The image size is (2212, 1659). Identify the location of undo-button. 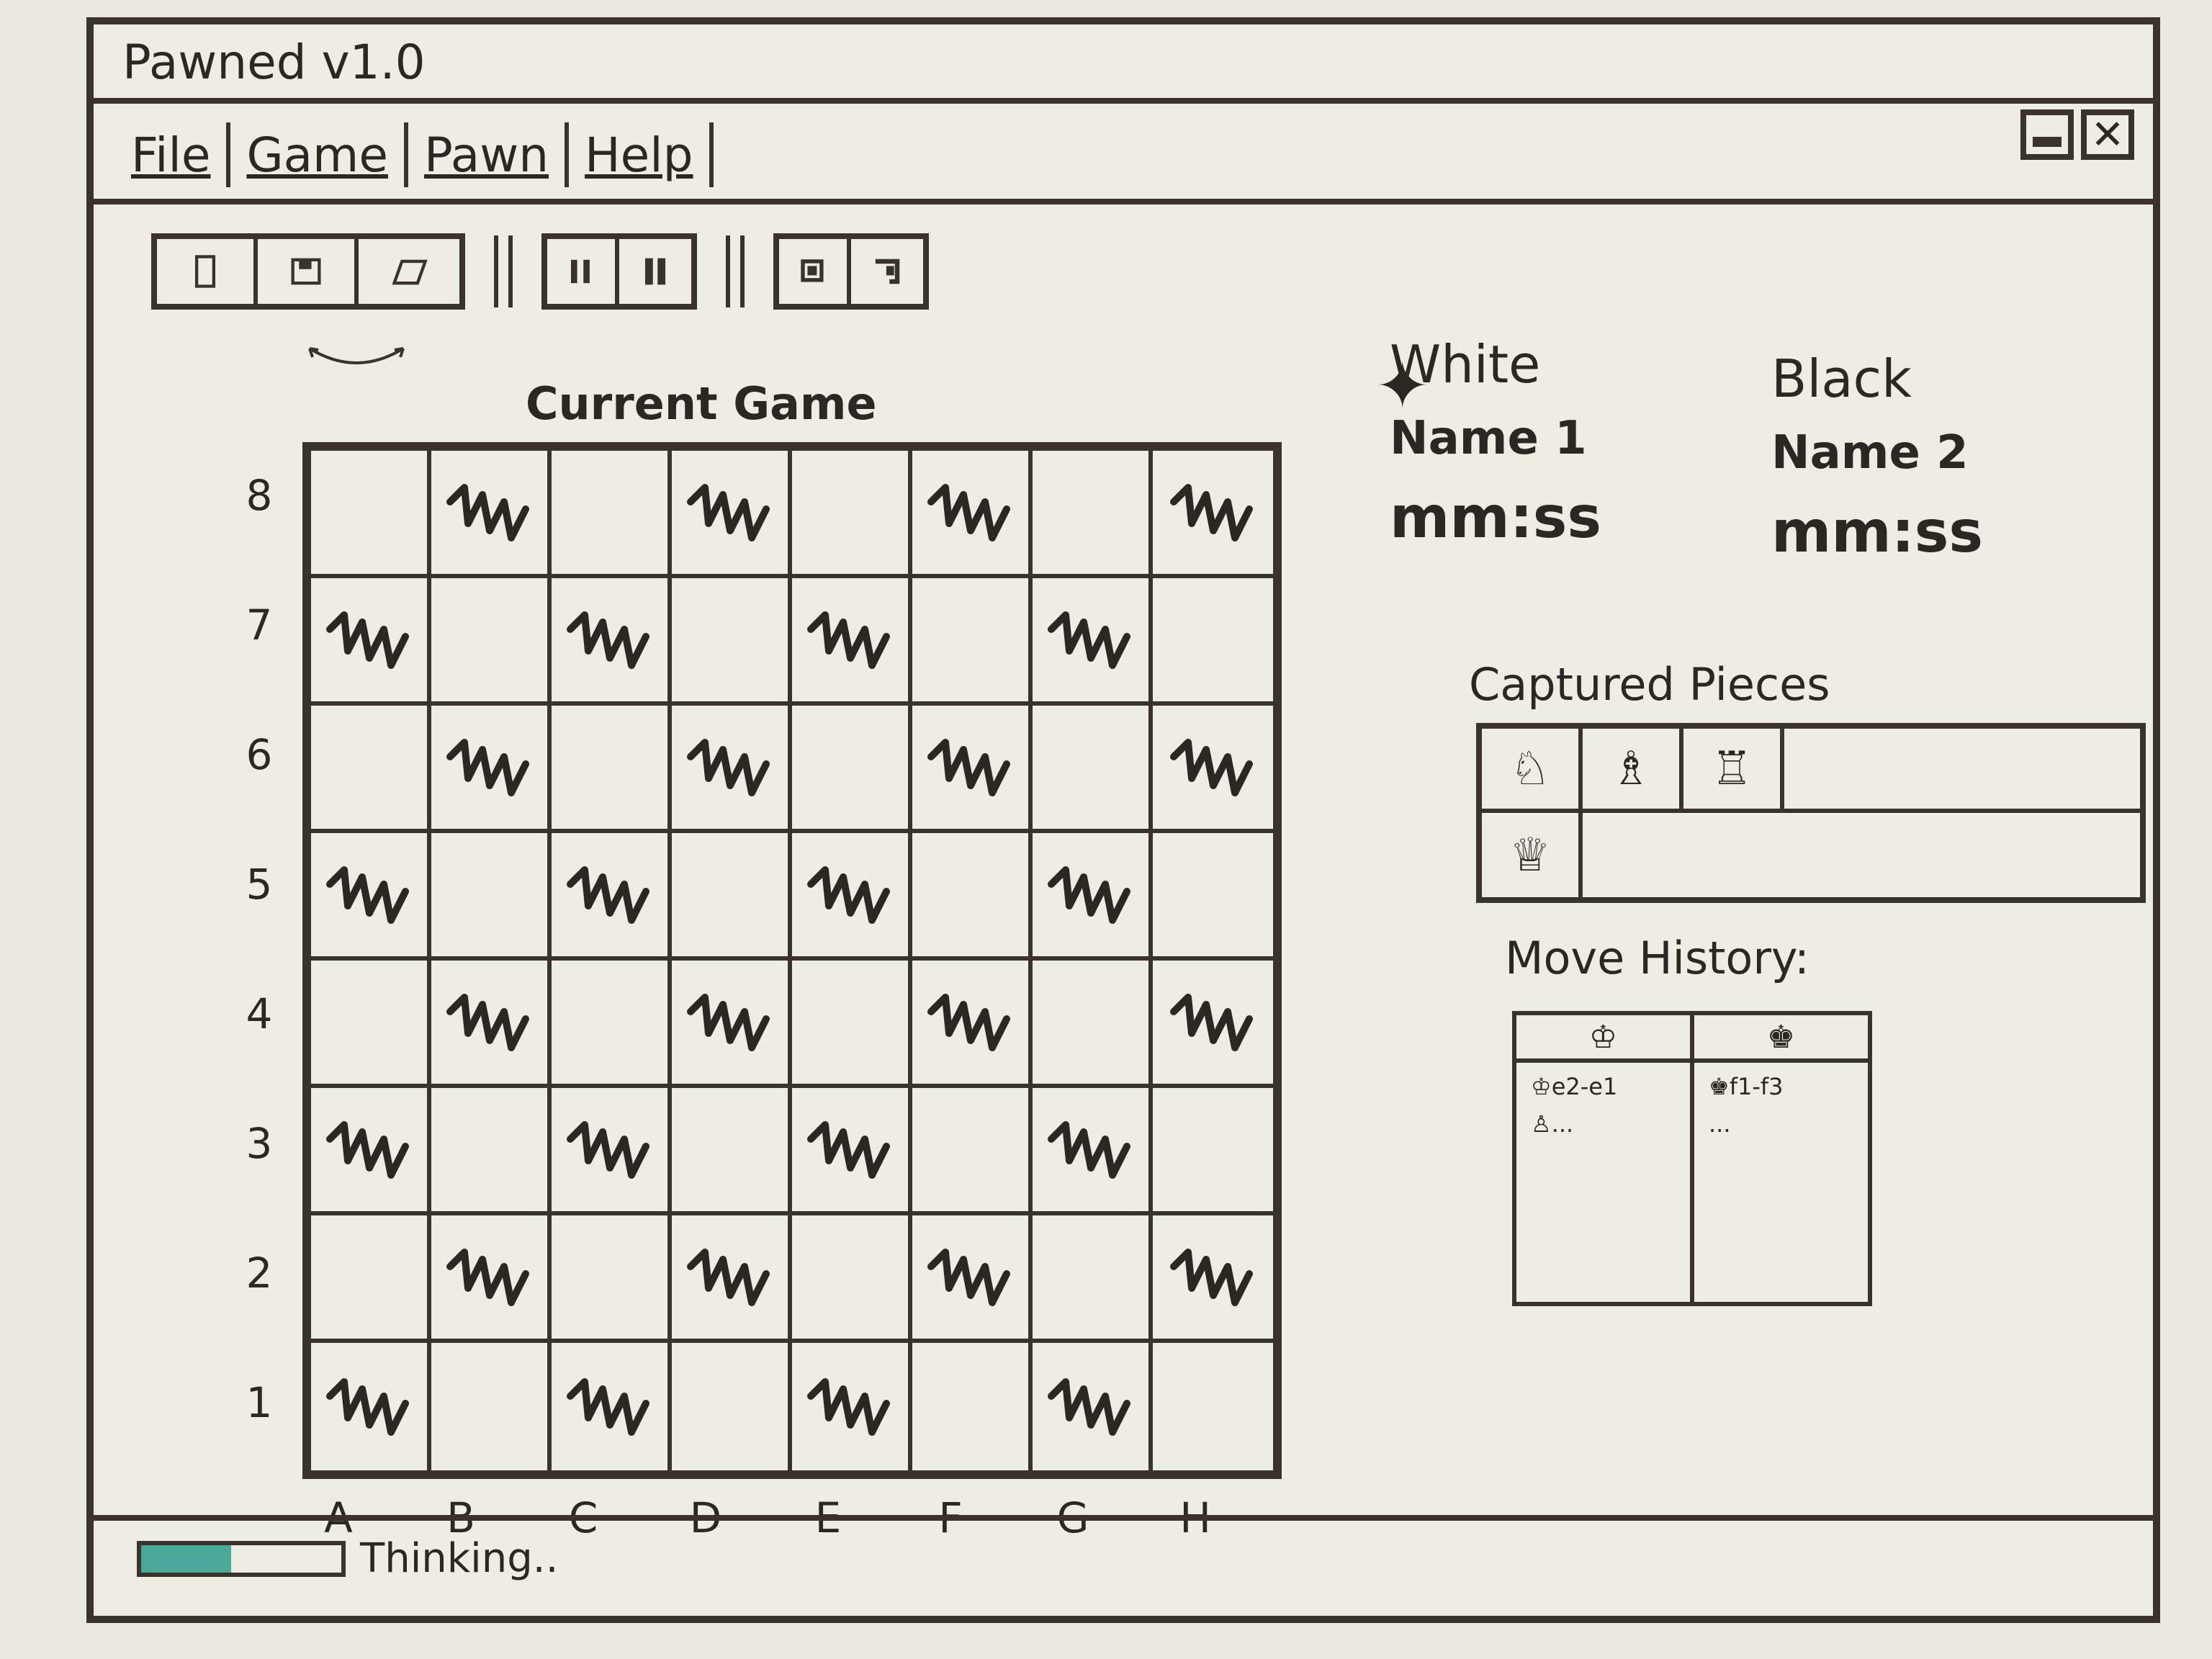
(815, 271).